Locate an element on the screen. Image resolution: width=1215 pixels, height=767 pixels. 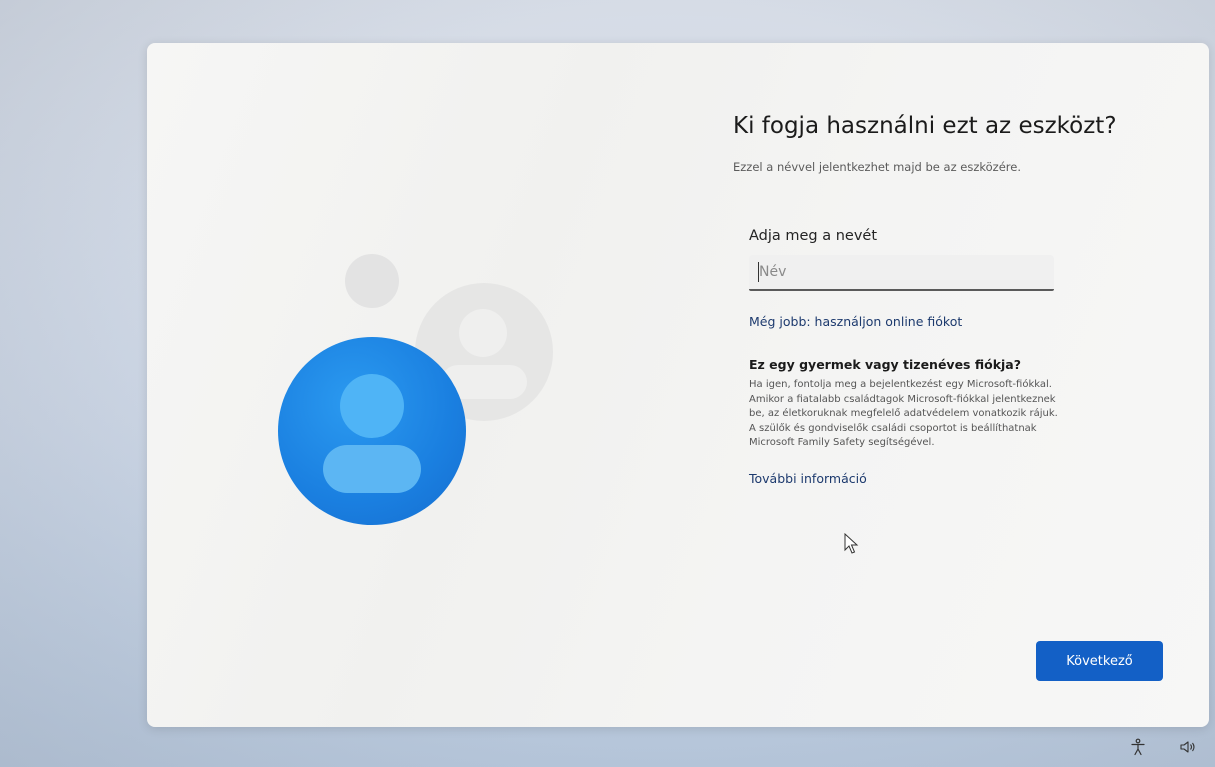
user-avatar-icon is located at coordinates (372, 431).